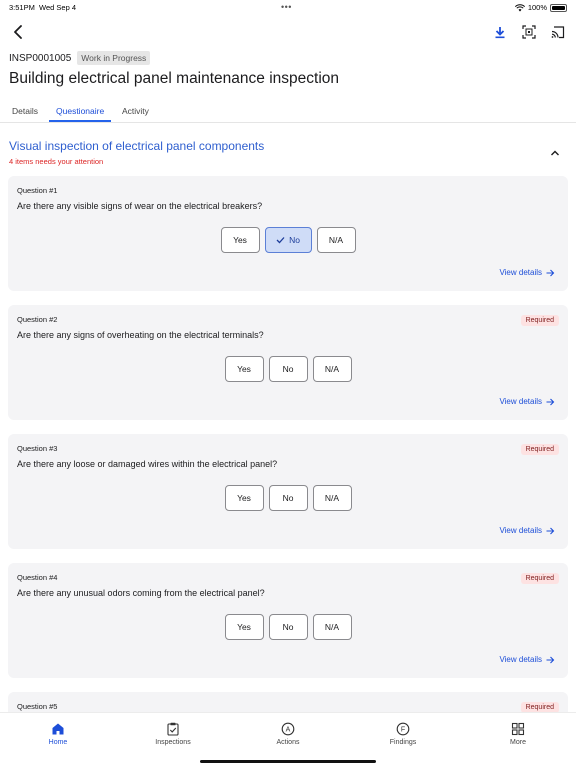  I want to click on nav-actions: A Actions, so click(288, 734).